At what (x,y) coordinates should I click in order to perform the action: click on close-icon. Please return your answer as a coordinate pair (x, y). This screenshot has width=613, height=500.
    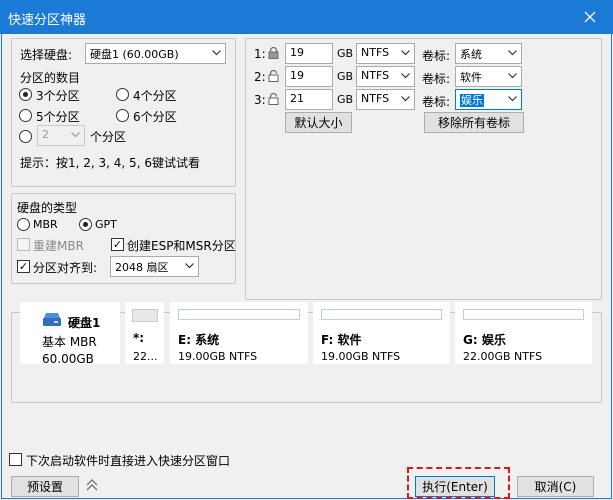
    Looking at the image, I should click on (590, 17).